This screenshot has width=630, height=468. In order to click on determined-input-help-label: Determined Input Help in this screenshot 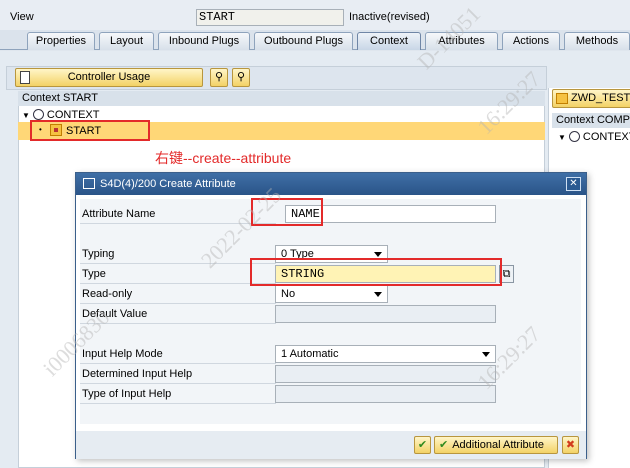, I will do `click(178, 374)`.